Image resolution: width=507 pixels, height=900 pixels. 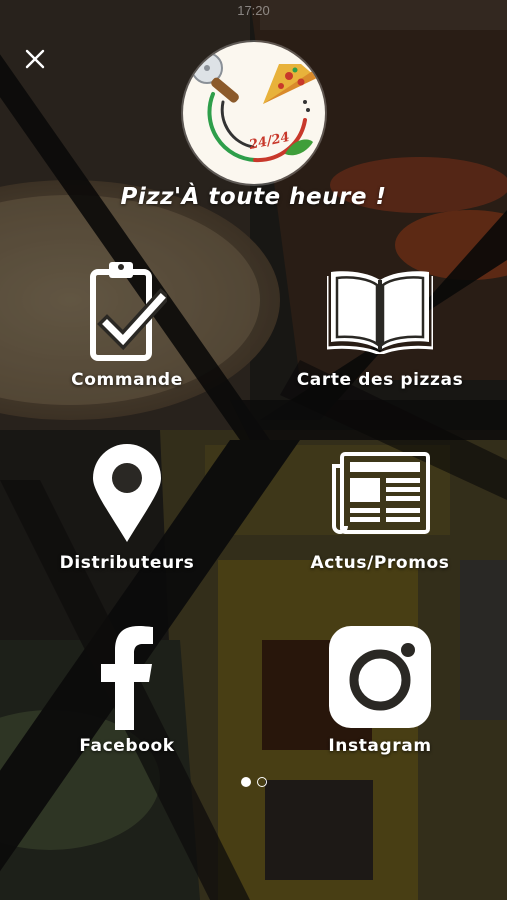 I want to click on menu-label-commande: Commande, so click(x=127, y=380).